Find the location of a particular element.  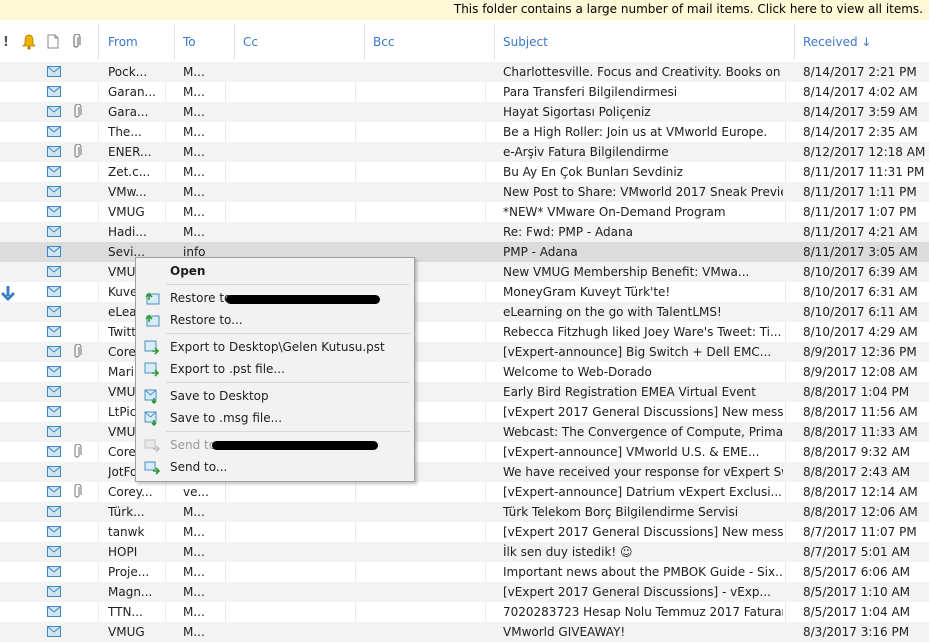

restore-icon is located at coordinates (152, 320).